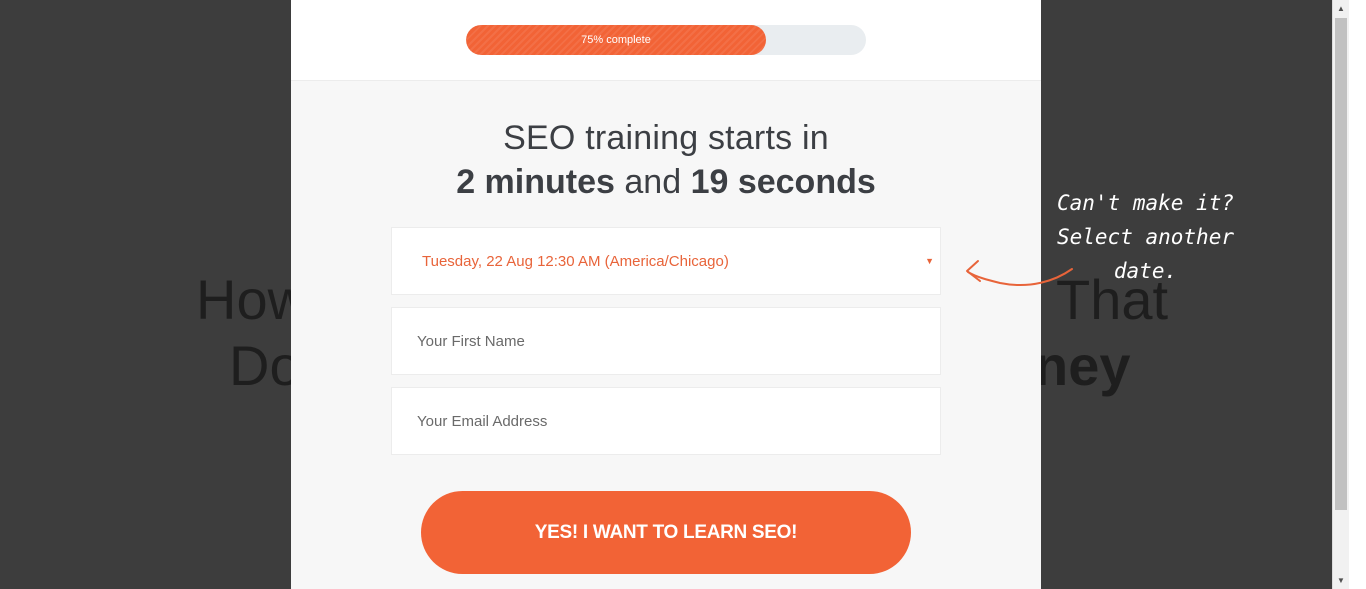 Image resolution: width=1366 pixels, height=589 pixels. Describe the element at coordinates (929, 261) in the screenshot. I see `caret-down-icon: ▼` at that location.